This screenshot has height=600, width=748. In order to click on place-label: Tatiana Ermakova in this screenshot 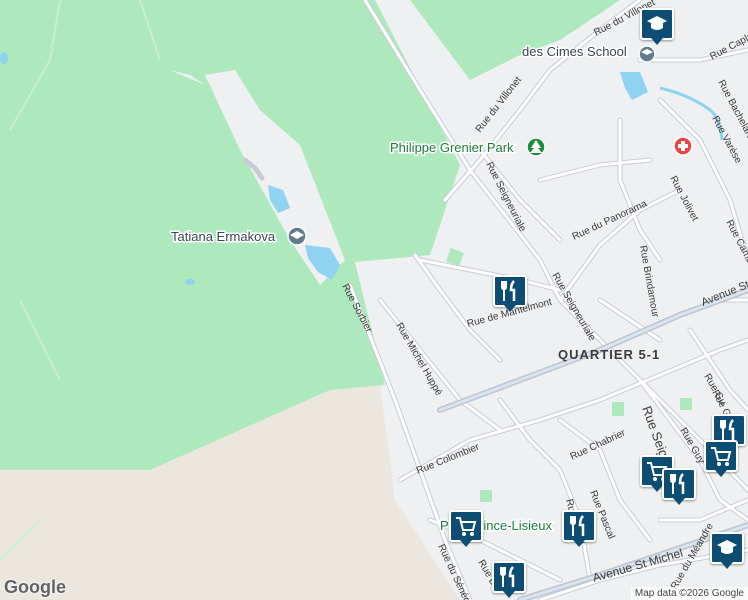, I will do `click(223, 236)`.